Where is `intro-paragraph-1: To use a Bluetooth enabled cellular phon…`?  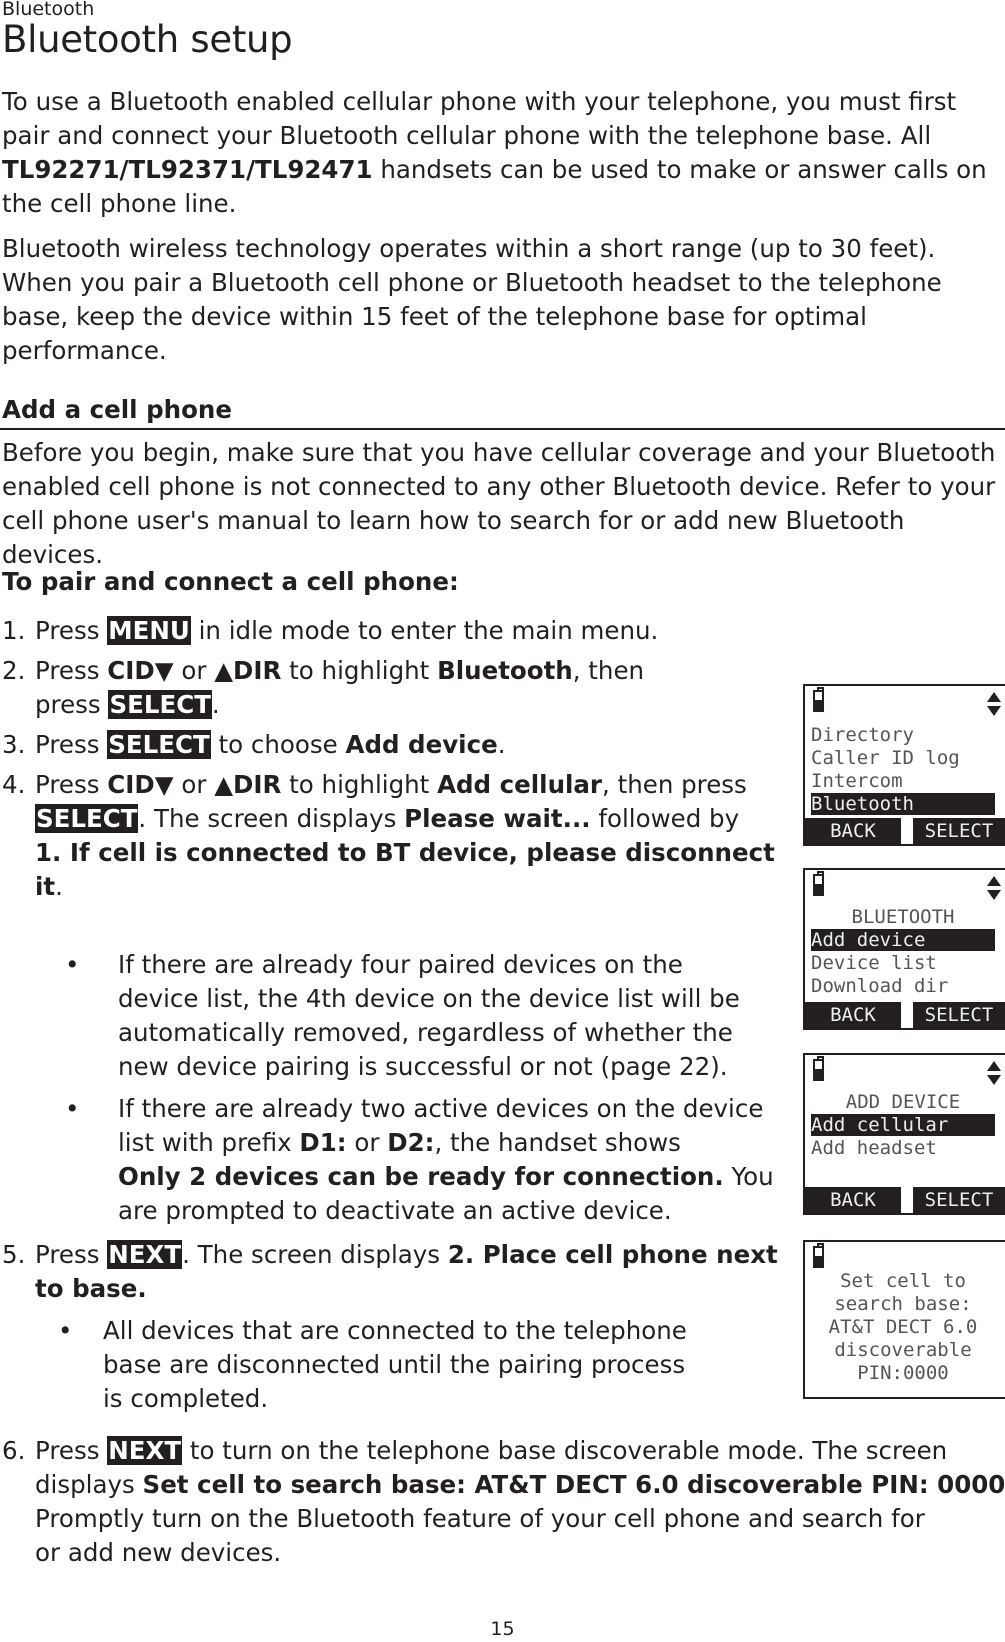 intro-paragraph-1: To use a Bluetooth enabled cellular phon… is located at coordinates (494, 152).